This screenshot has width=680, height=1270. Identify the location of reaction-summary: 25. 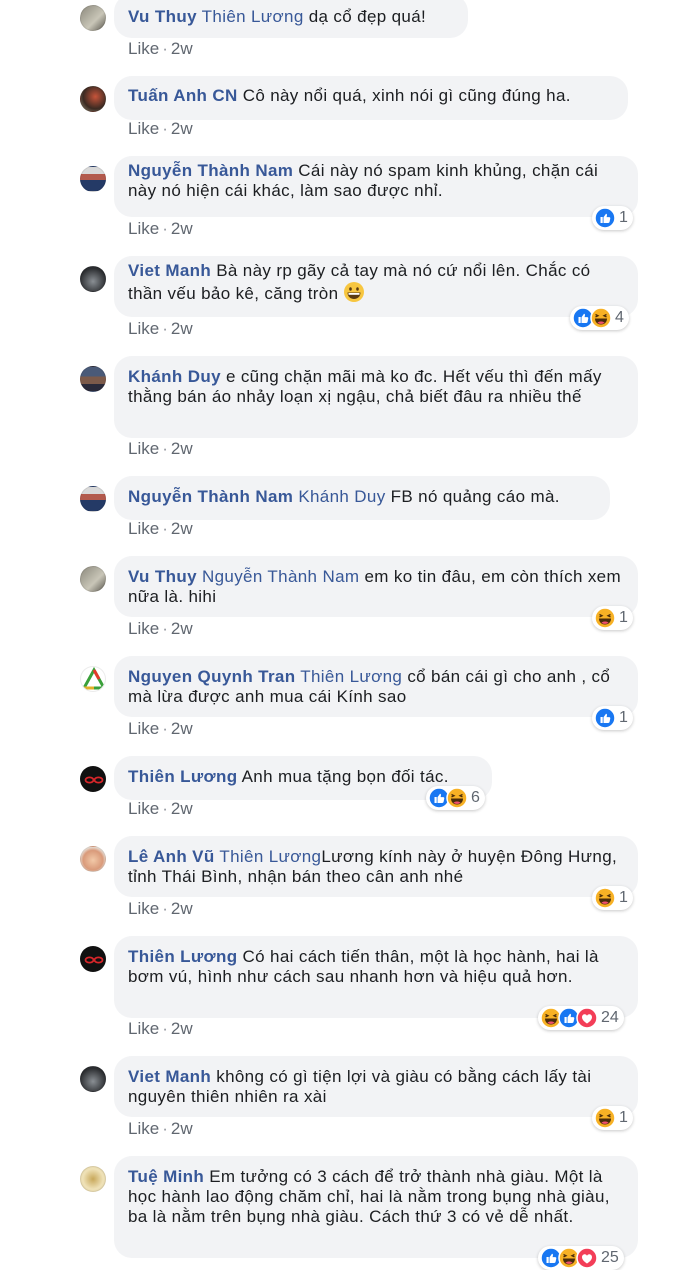
(581, 1258).